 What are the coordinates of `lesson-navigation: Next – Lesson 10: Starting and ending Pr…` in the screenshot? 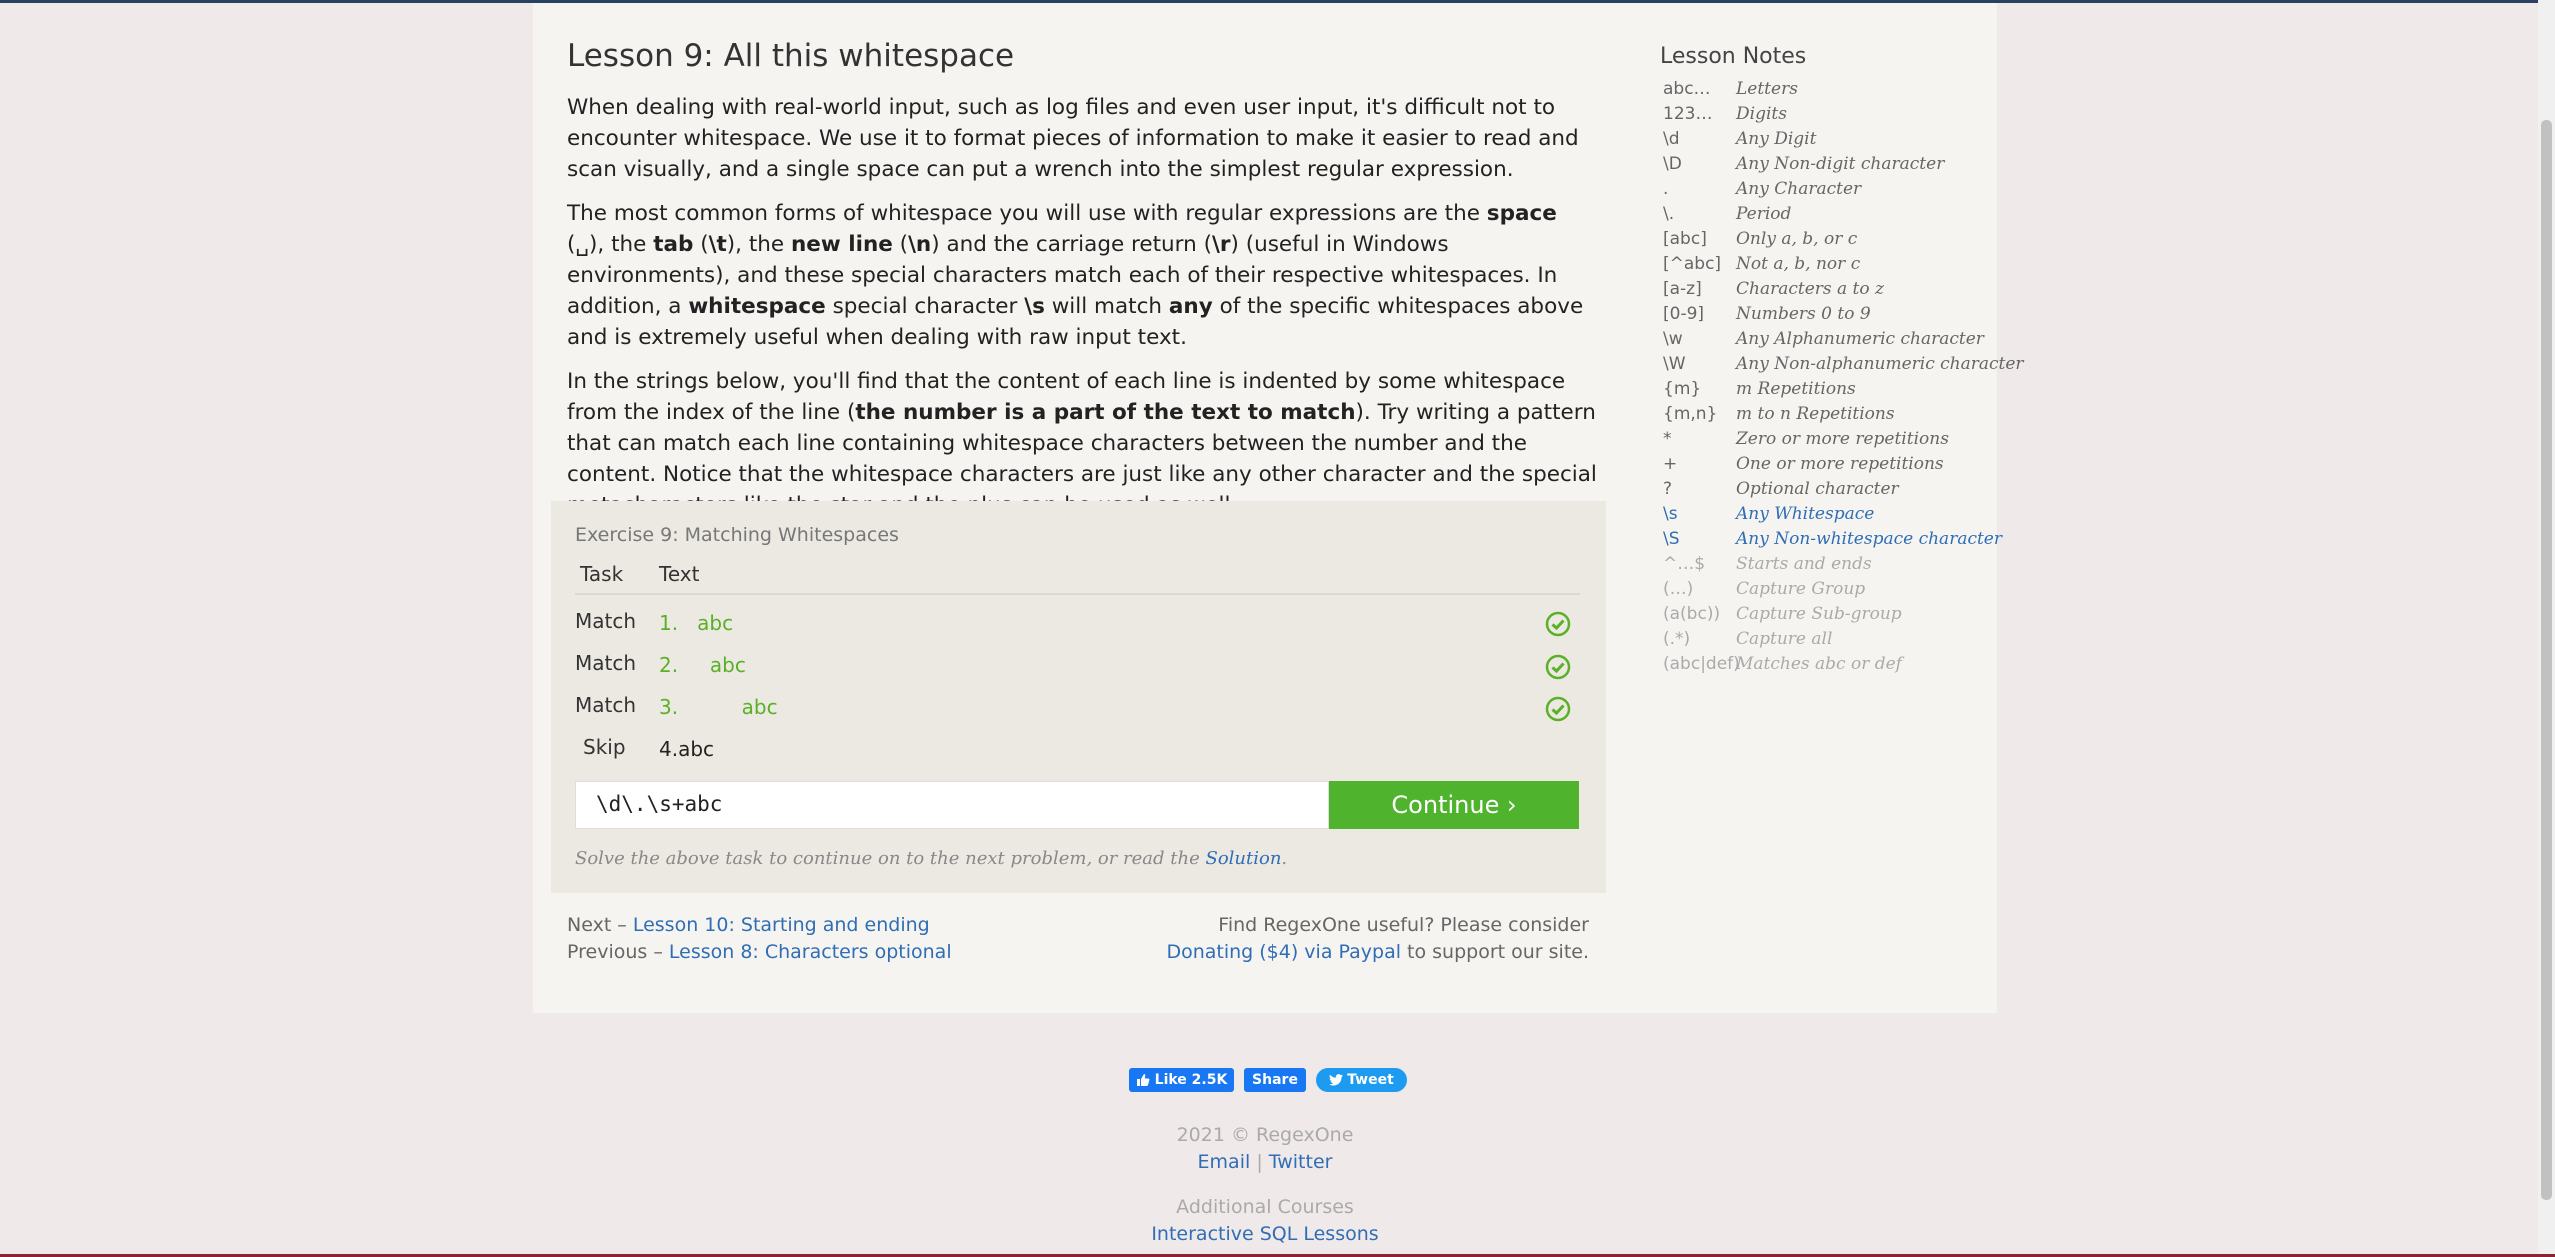 It's located at (759, 938).